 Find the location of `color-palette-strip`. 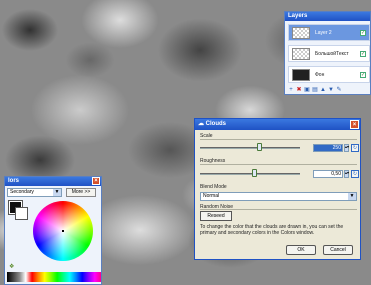

color-palette-strip is located at coordinates (54, 277).